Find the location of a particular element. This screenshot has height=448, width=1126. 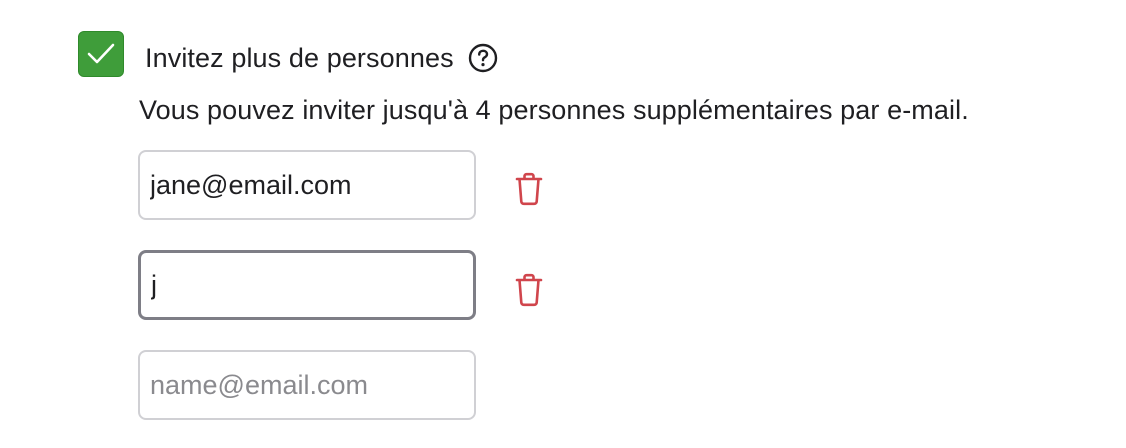

question-circle-icon is located at coordinates (483, 58).